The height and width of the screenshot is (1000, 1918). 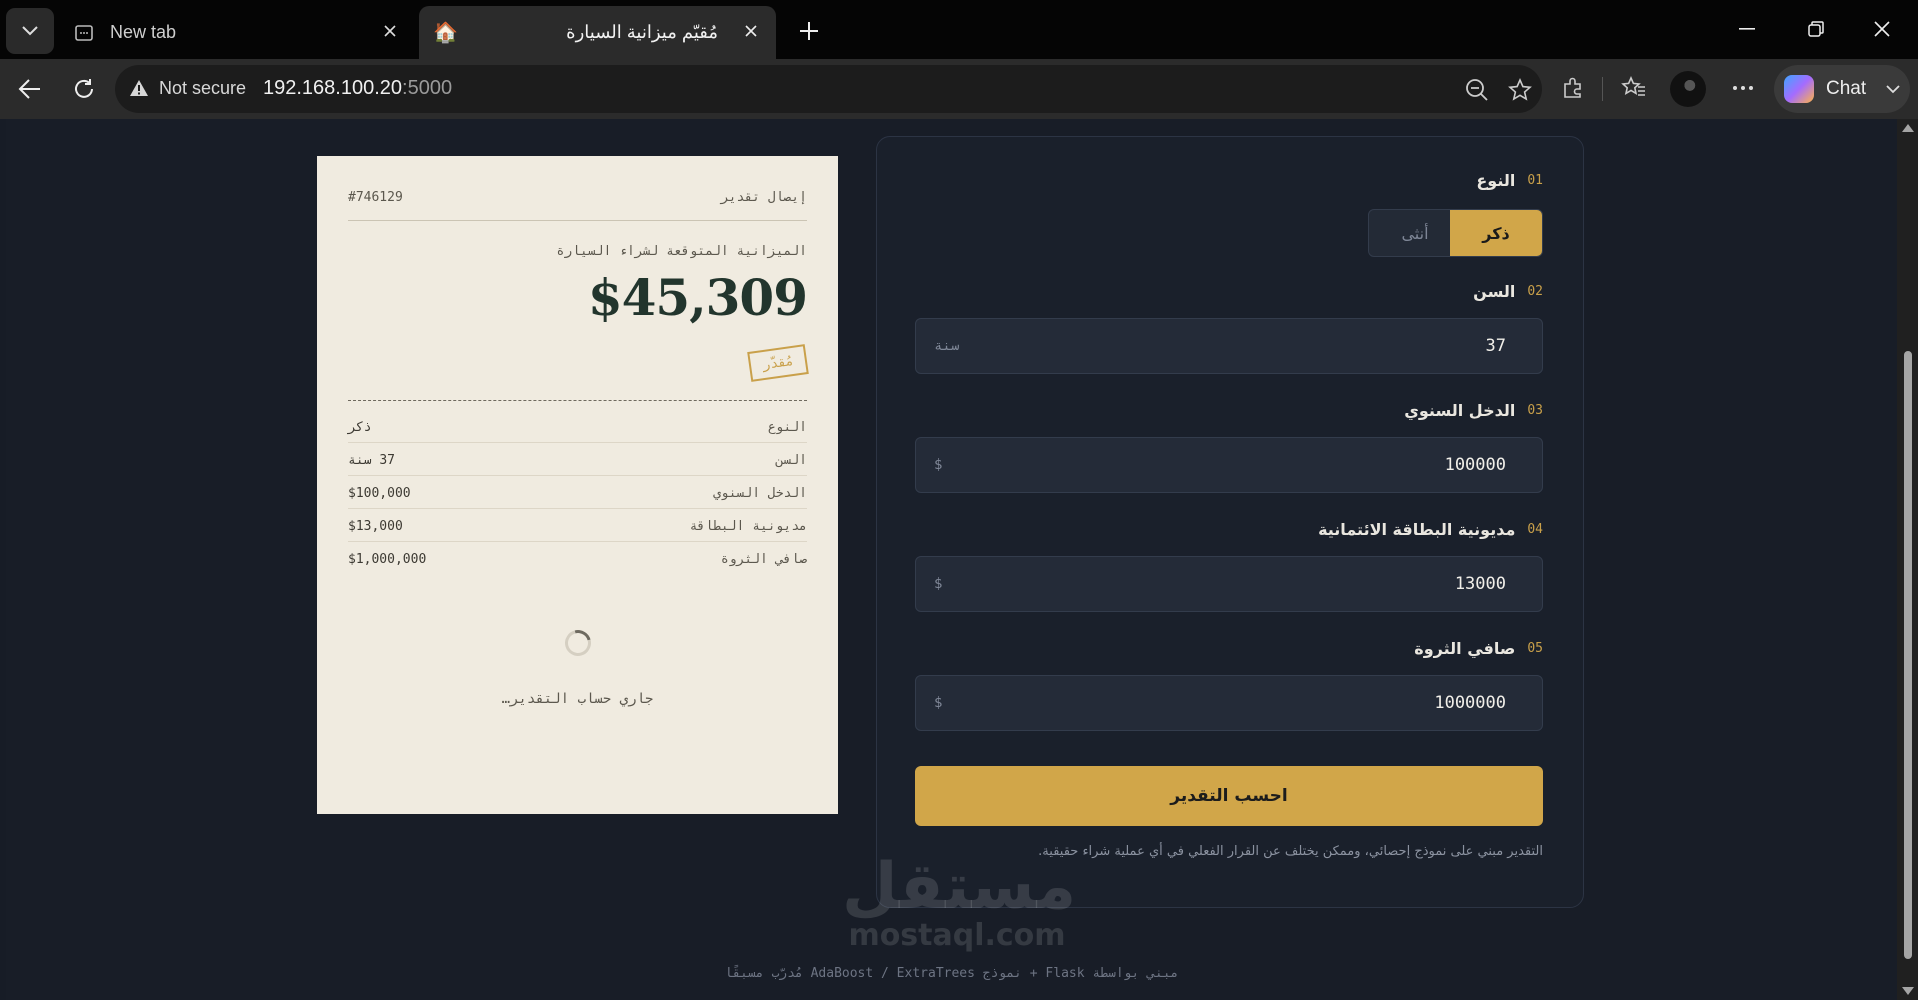 What do you see at coordinates (642, 32) in the screenshot?
I see `tab-title: مُقيّم ميزانية السيارة` at bounding box center [642, 32].